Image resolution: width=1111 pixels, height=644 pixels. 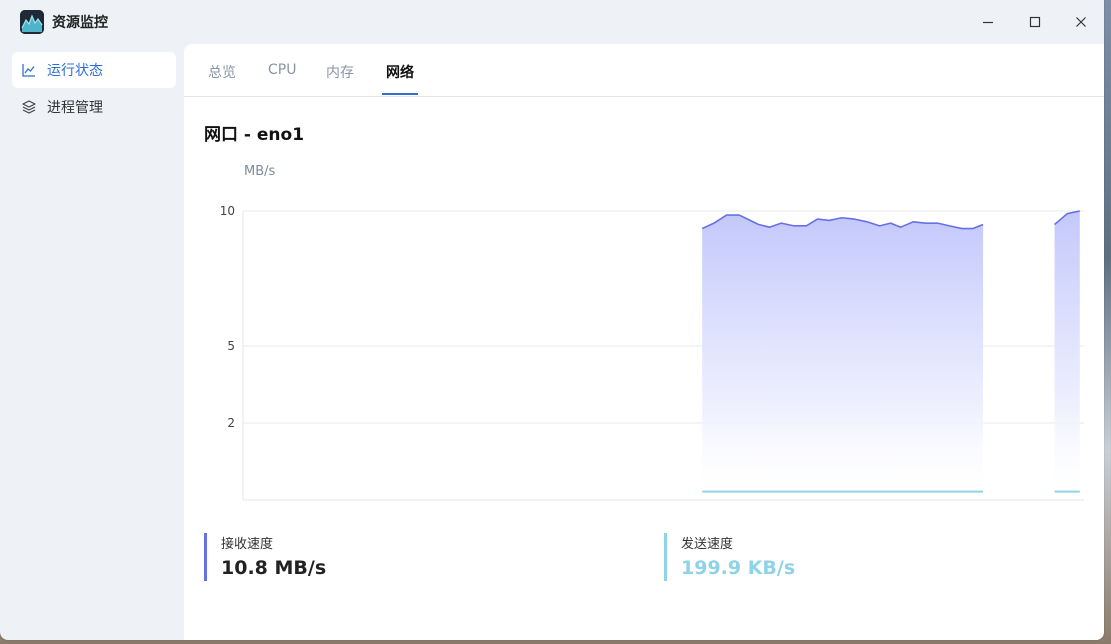 What do you see at coordinates (552, 22) in the screenshot?
I see `title-bar: 资源监控` at bounding box center [552, 22].